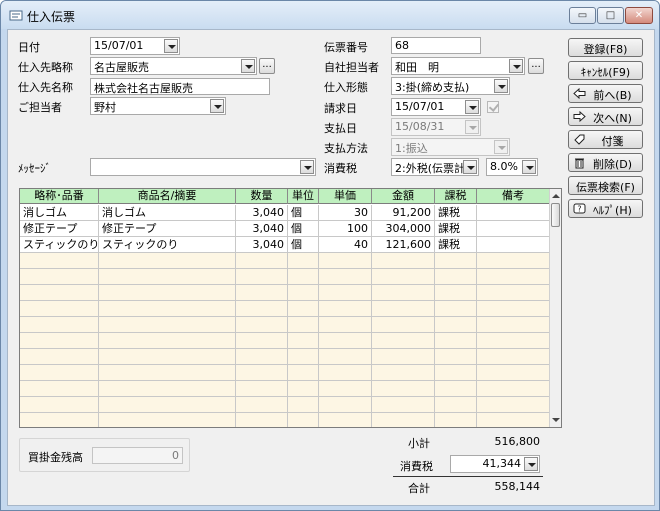 The width and height of the screenshot is (660, 511). I want to click on cell-code: スティックのり, so click(59, 245).